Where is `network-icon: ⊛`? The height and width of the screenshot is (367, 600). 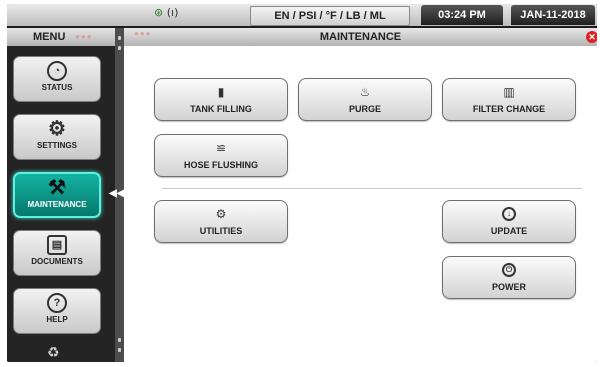 network-icon: ⊛ is located at coordinates (159, 12).